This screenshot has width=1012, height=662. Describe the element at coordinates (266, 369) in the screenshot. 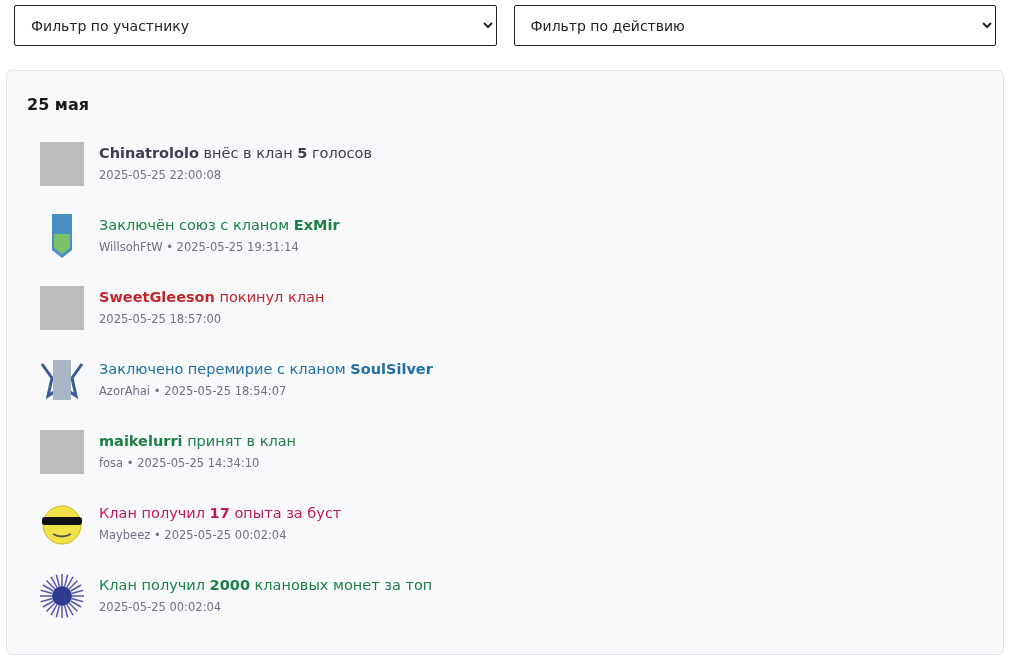

I see `log-message: Заключено перемирие с кланом SoulSilver` at that location.